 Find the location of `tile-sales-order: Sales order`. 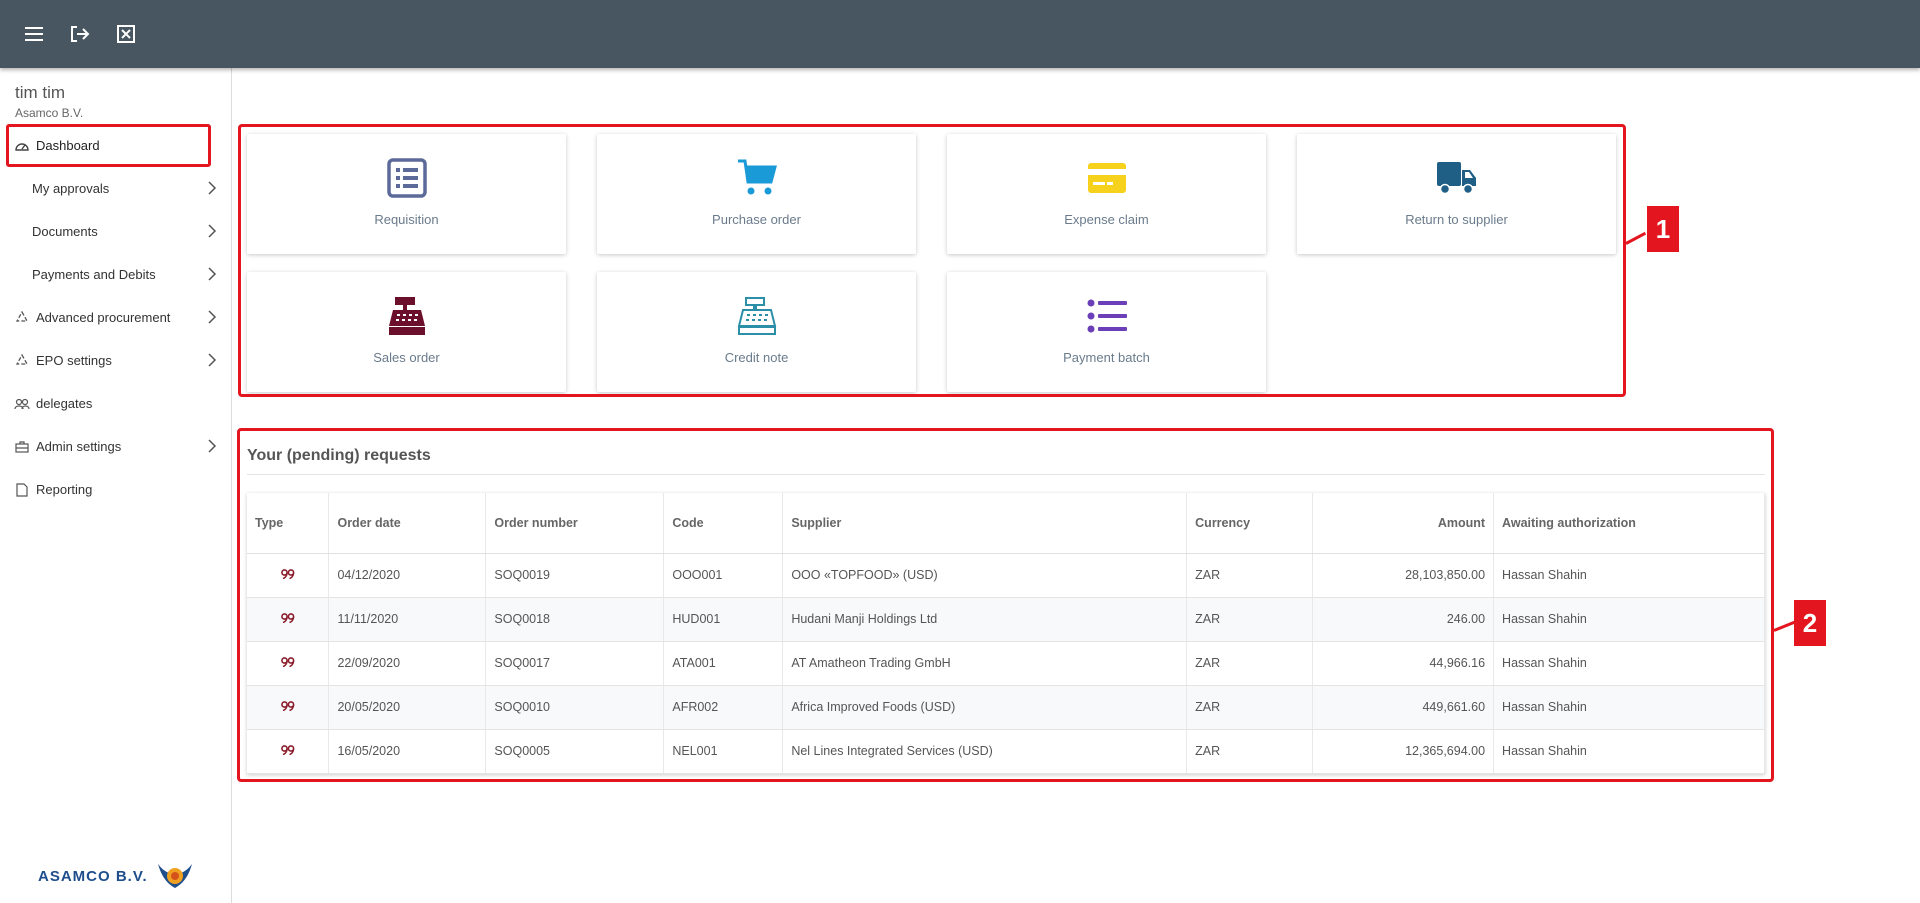

tile-sales-order: Sales order is located at coordinates (406, 332).